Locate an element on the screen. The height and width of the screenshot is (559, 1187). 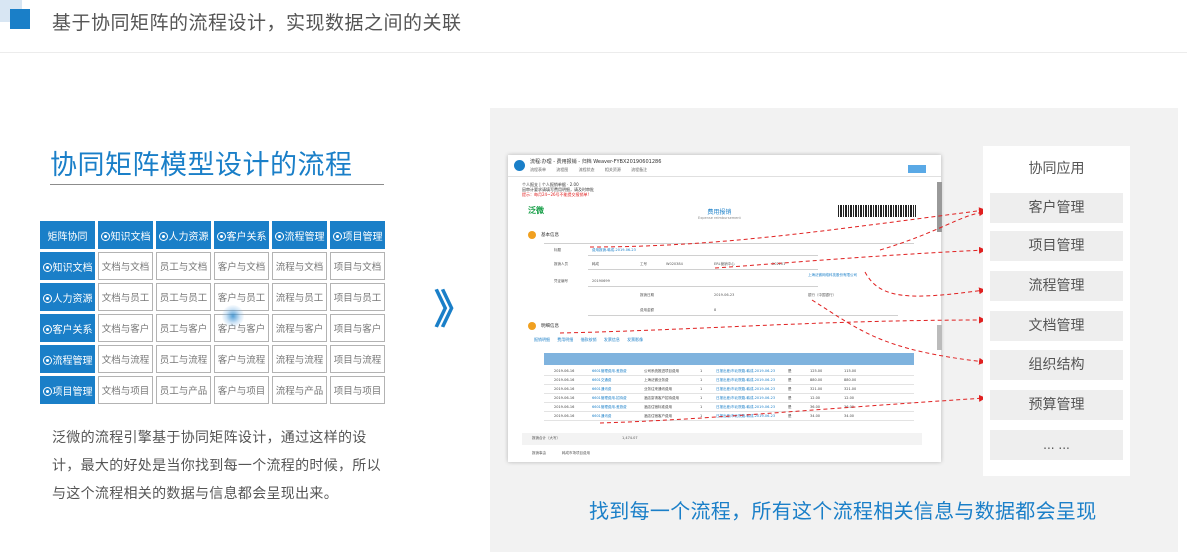
header-divider is located at coordinates (593, 52).